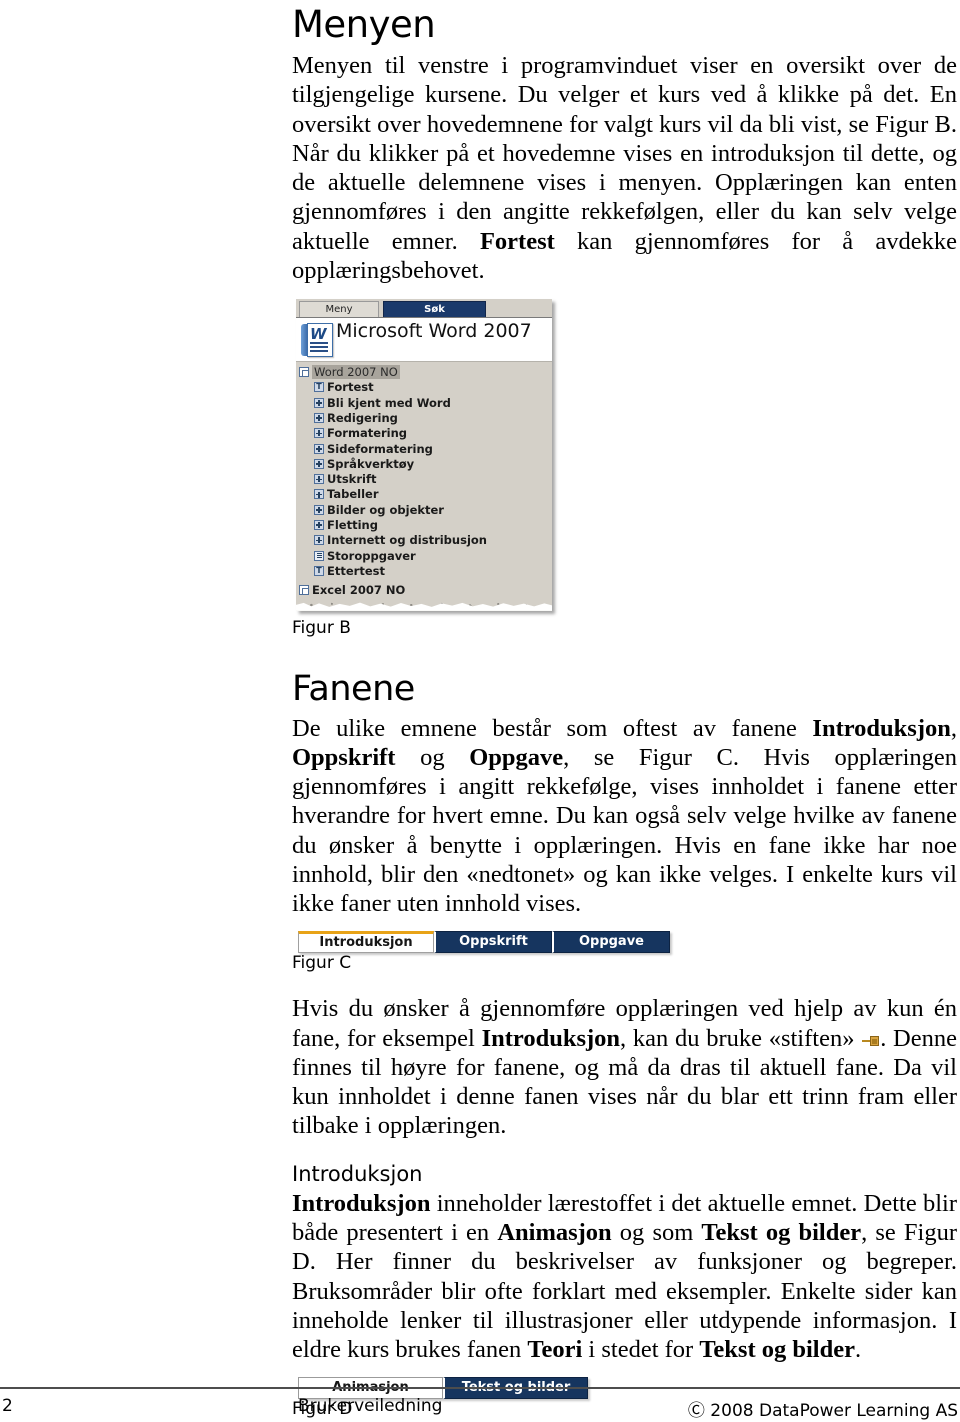 The height and width of the screenshot is (1422, 960). I want to click on caption-figur-b: Figur B, so click(321, 627).